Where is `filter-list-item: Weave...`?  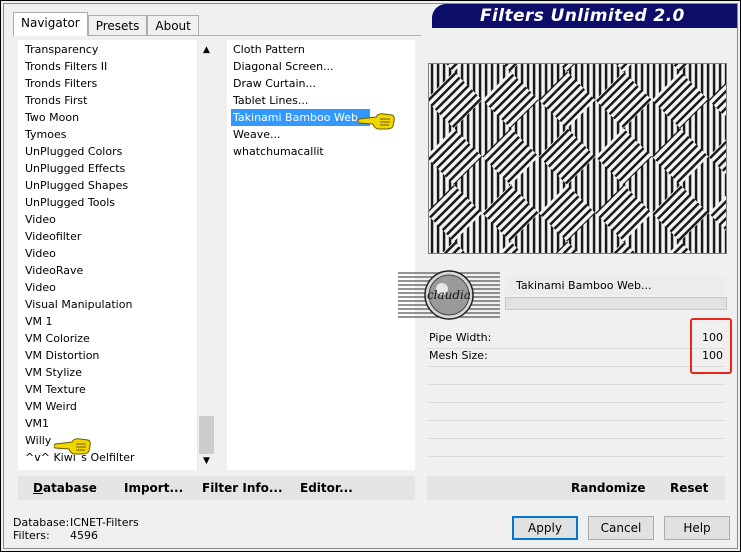 filter-list-item: Weave... is located at coordinates (257, 134).